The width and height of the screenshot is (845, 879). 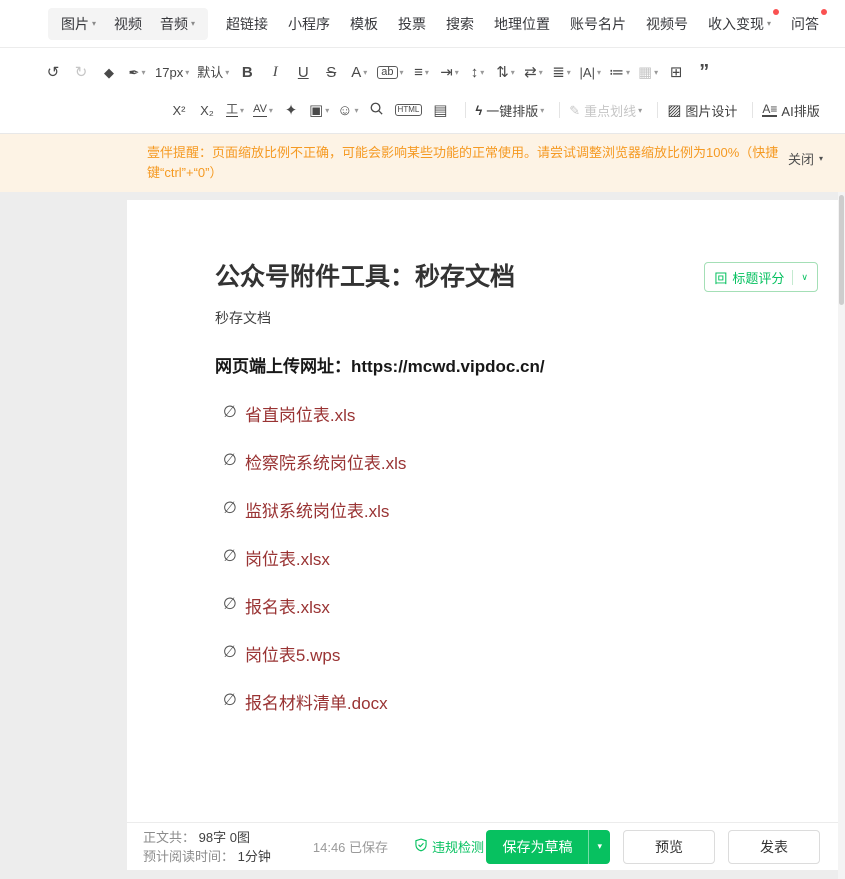 I want to click on attachment-link: ∅ 报名材料清单.docx, so click(x=485, y=701).